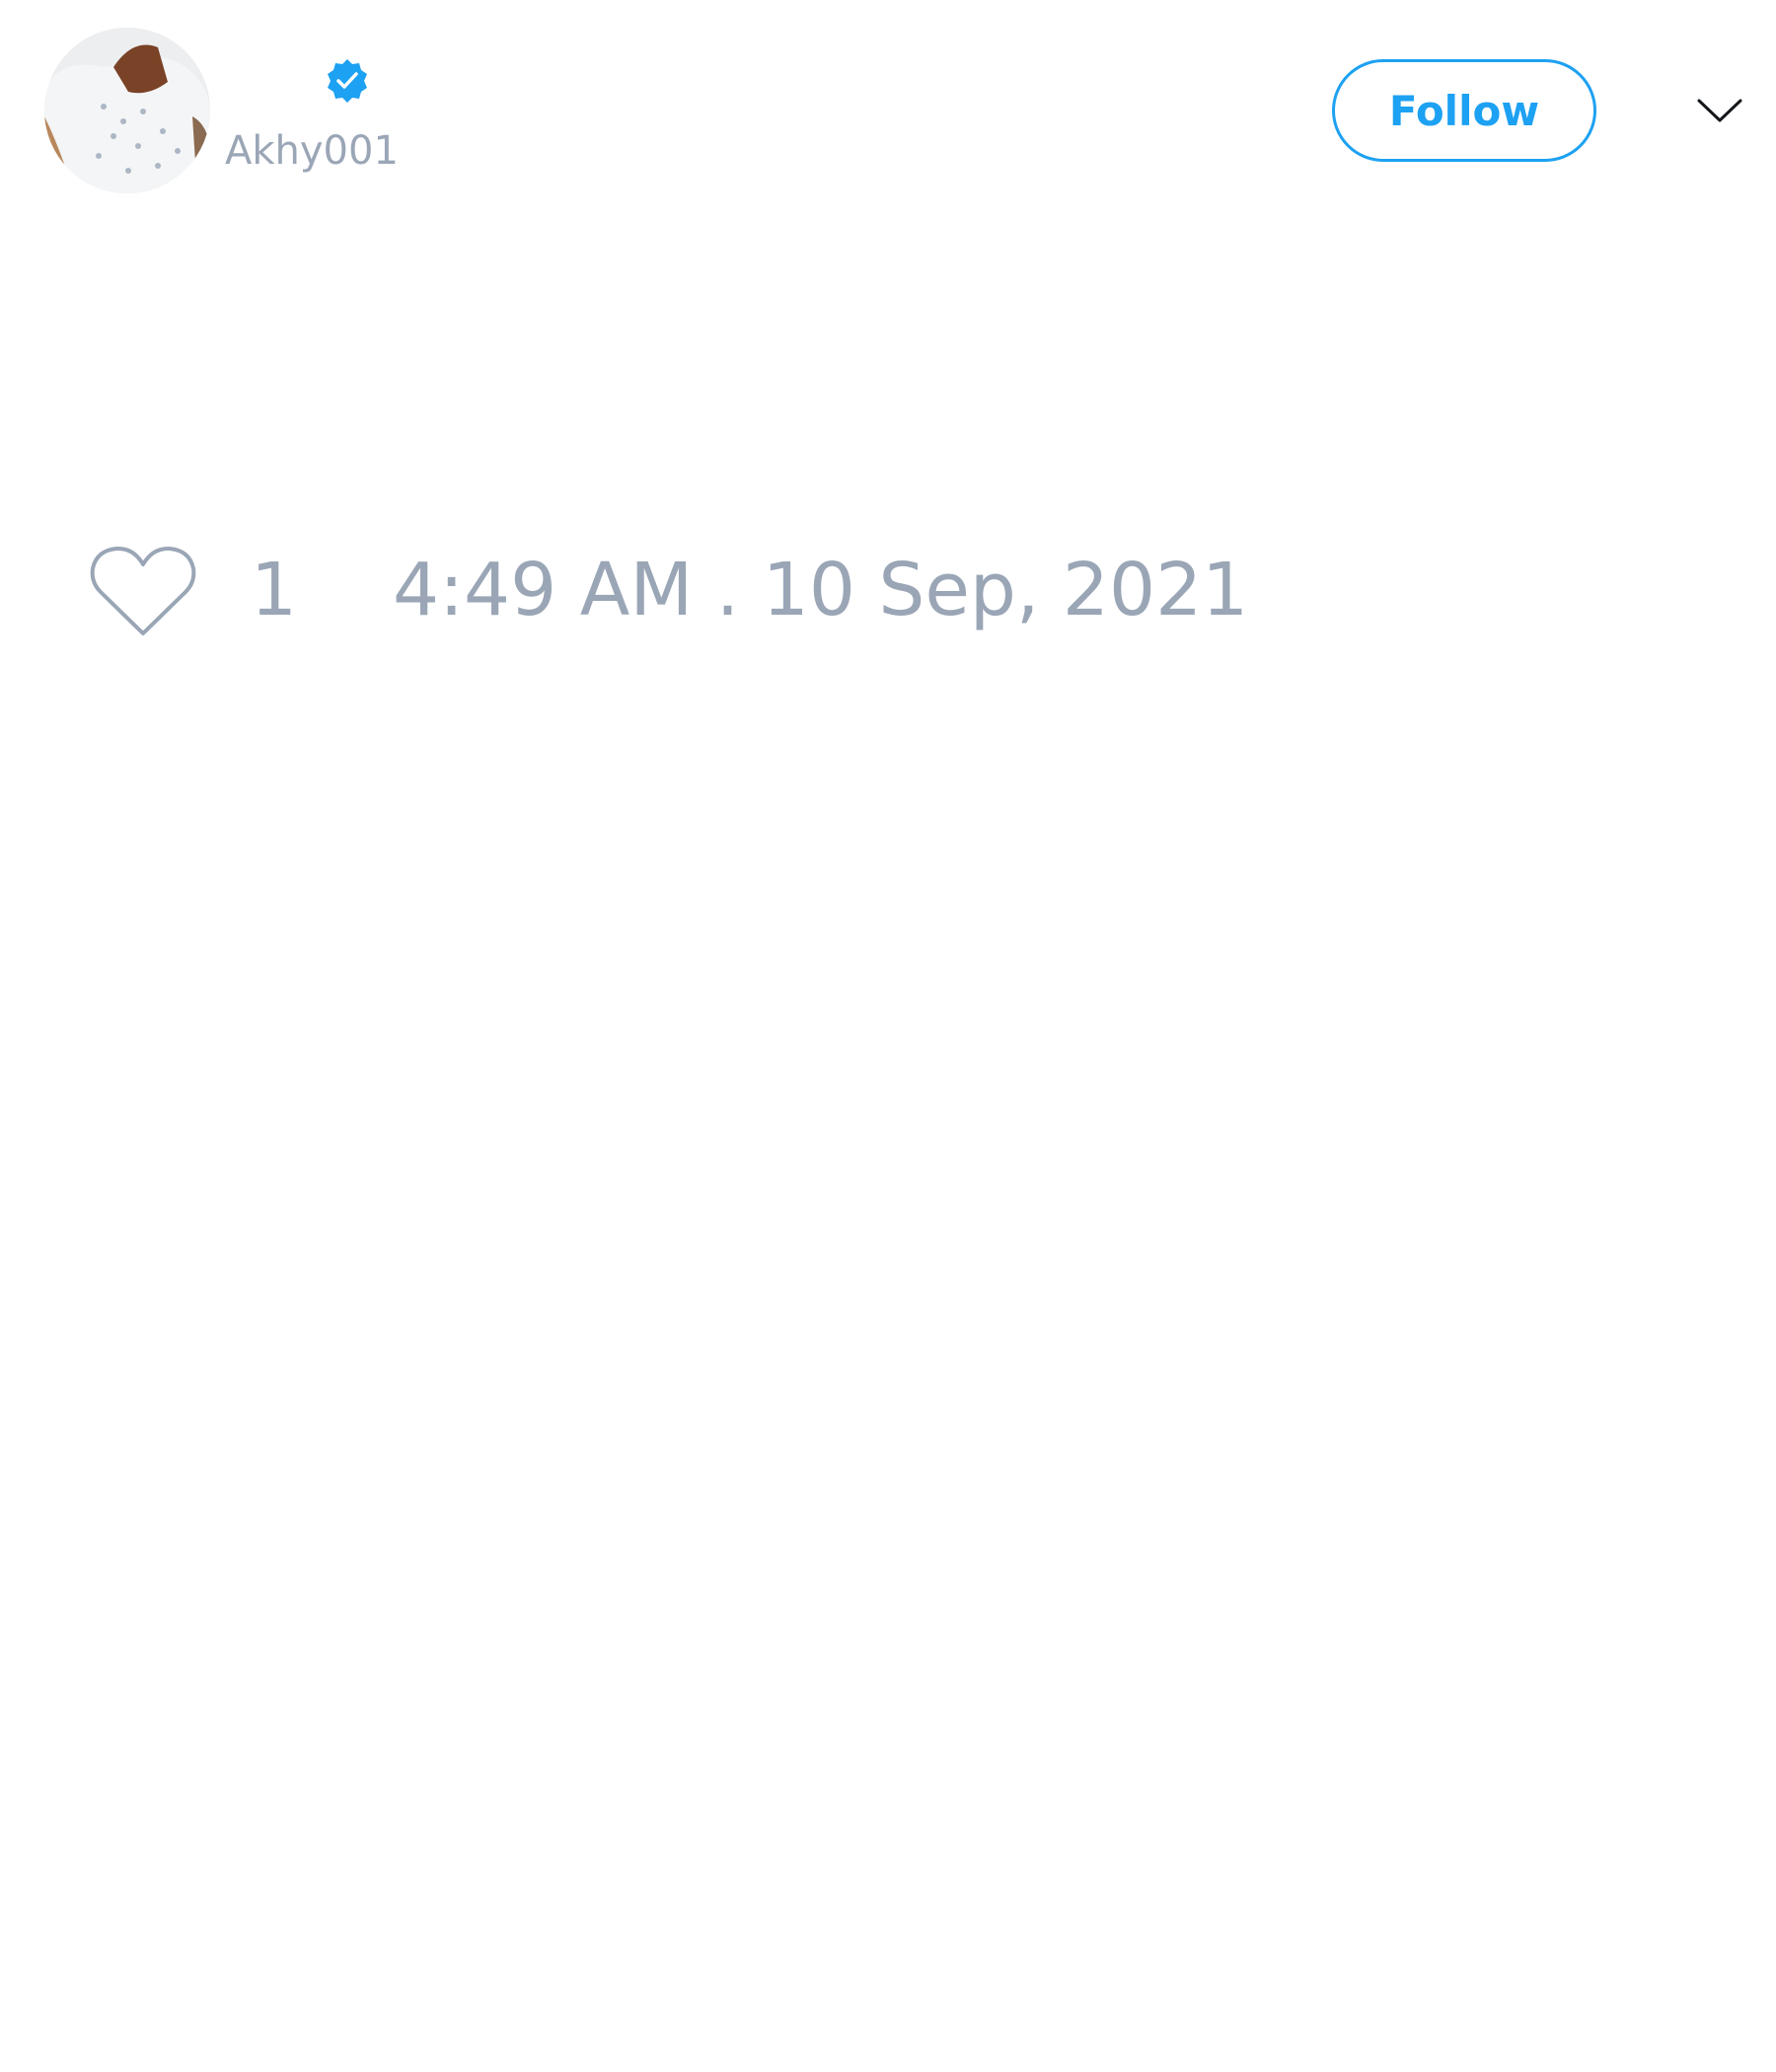  What do you see at coordinates (1720, 111) in the screenshot?
I see `chevron-down-icon` at bounding box center [1720, 111].